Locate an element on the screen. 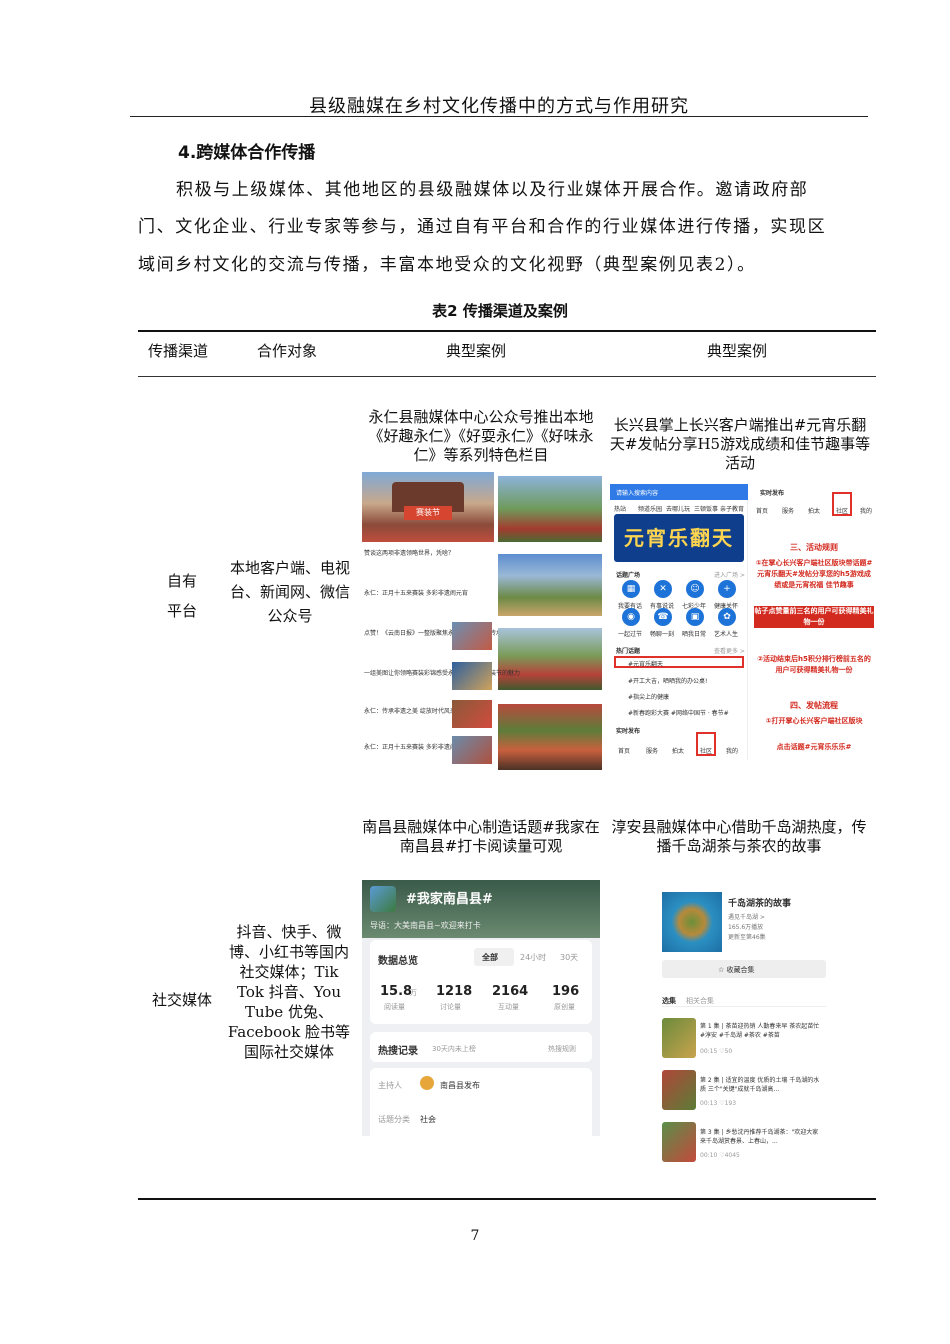 The width and height of the screenshot is (950, 1344). tab-travel: 去哪儿玩 is located at coordinates (678, 508).